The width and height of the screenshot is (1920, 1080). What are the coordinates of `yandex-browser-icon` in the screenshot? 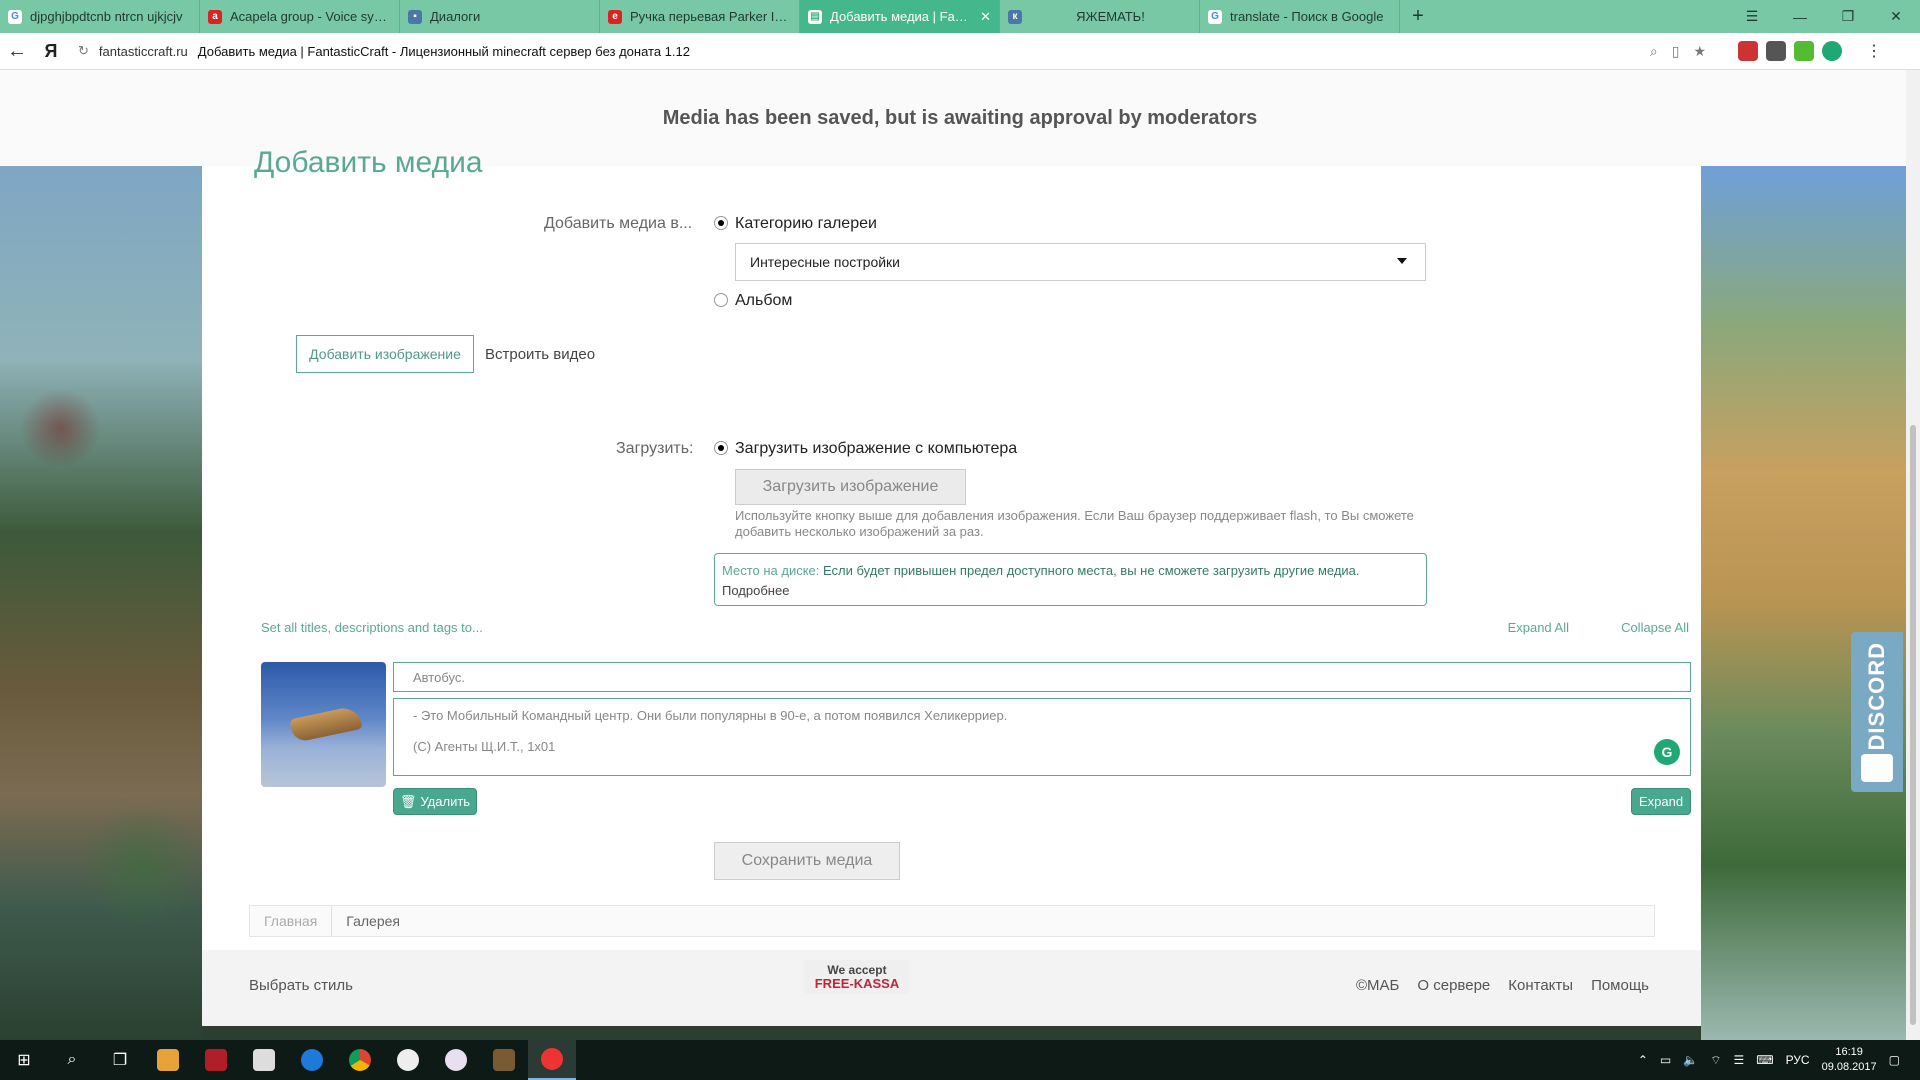 It's located at (552, 1059).